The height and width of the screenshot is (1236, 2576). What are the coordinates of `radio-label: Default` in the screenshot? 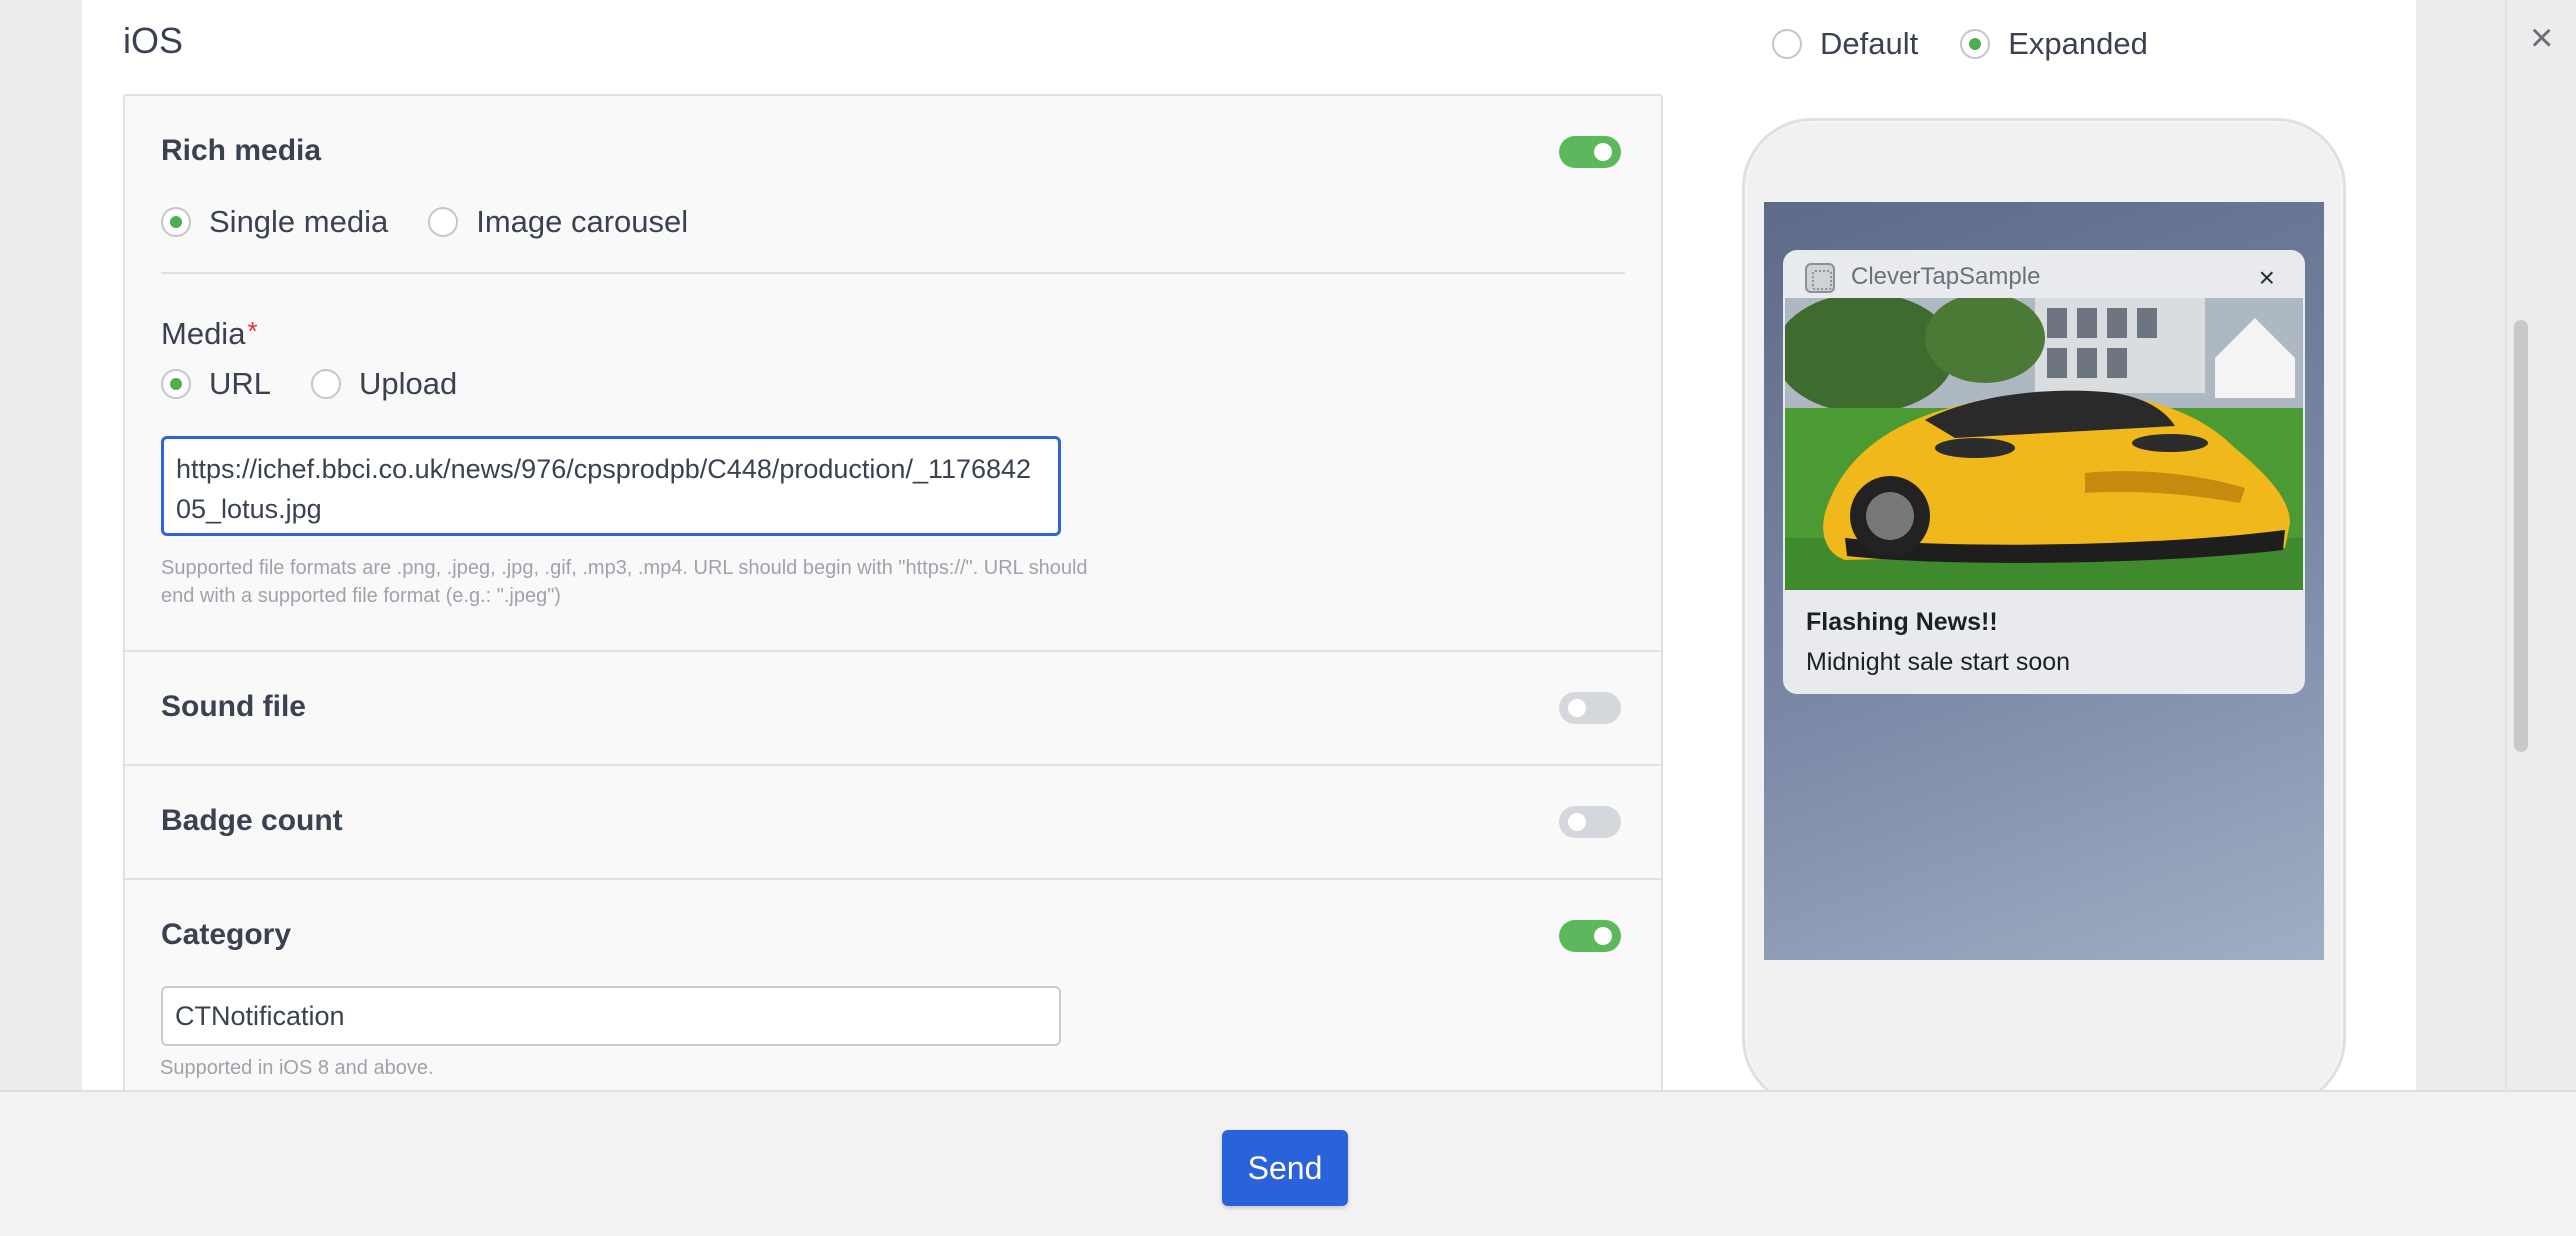 It's located at (1869, 43).